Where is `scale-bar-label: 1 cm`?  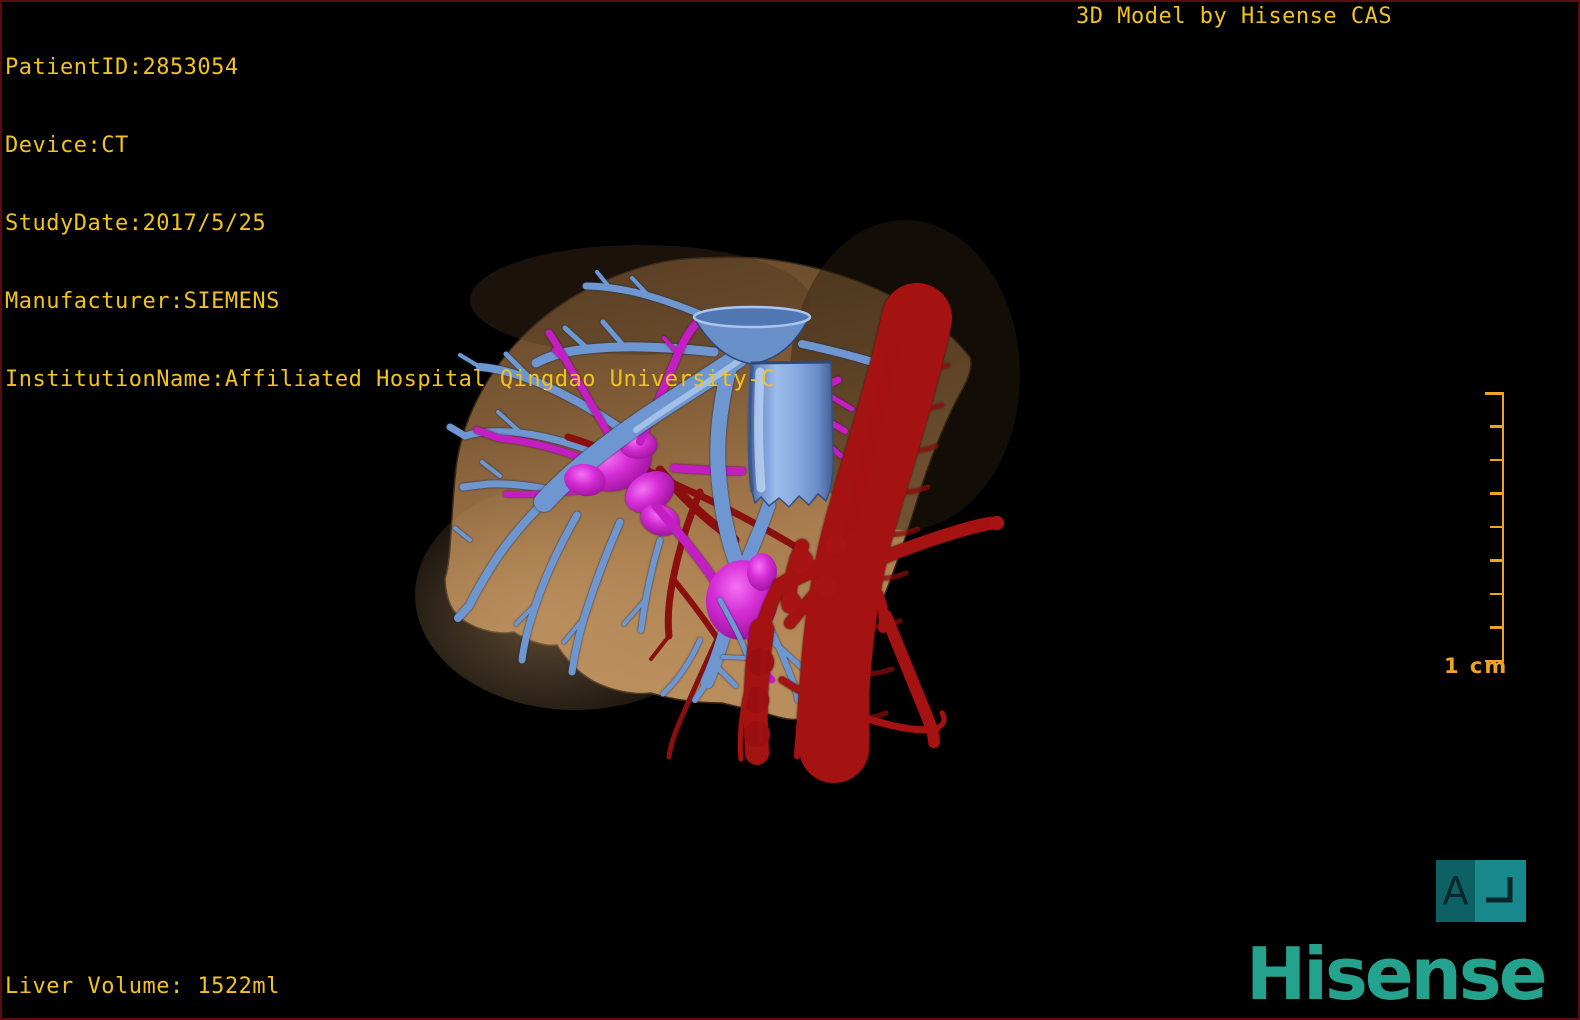
scale-bar-label: 1 cm is located at coordinates (1476, 666).